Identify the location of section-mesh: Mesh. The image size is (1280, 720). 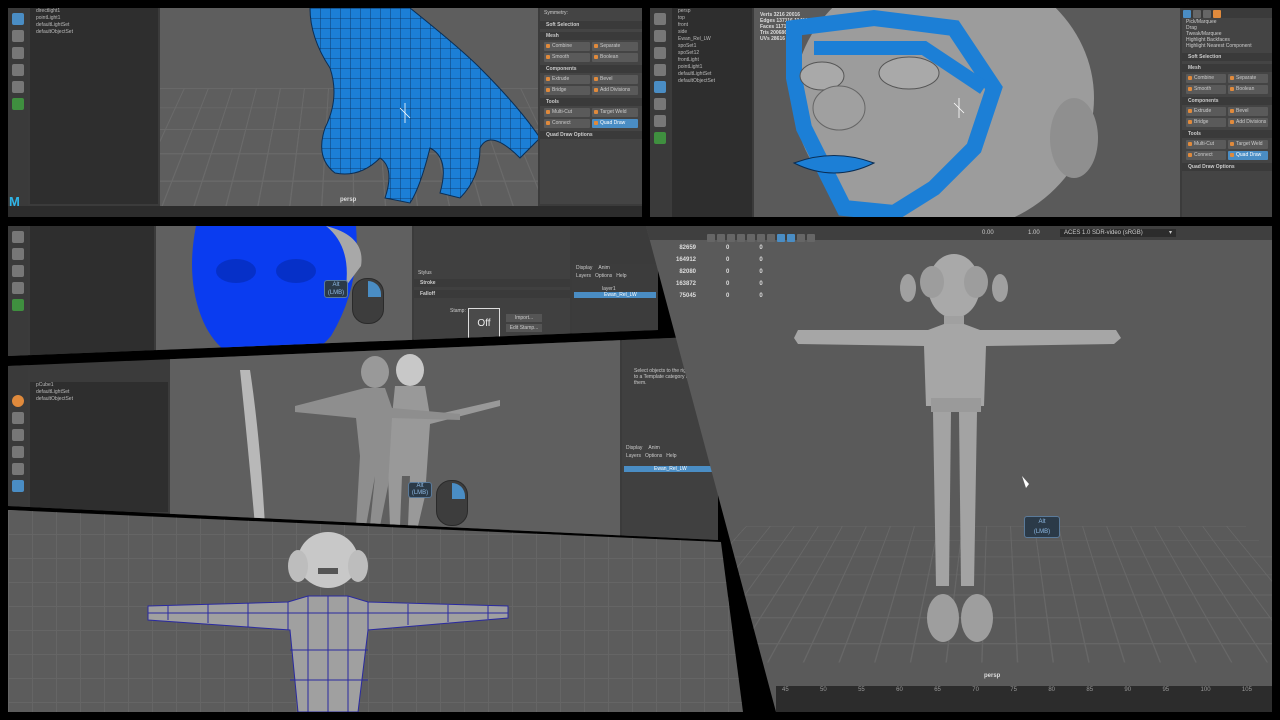
(591, 36).